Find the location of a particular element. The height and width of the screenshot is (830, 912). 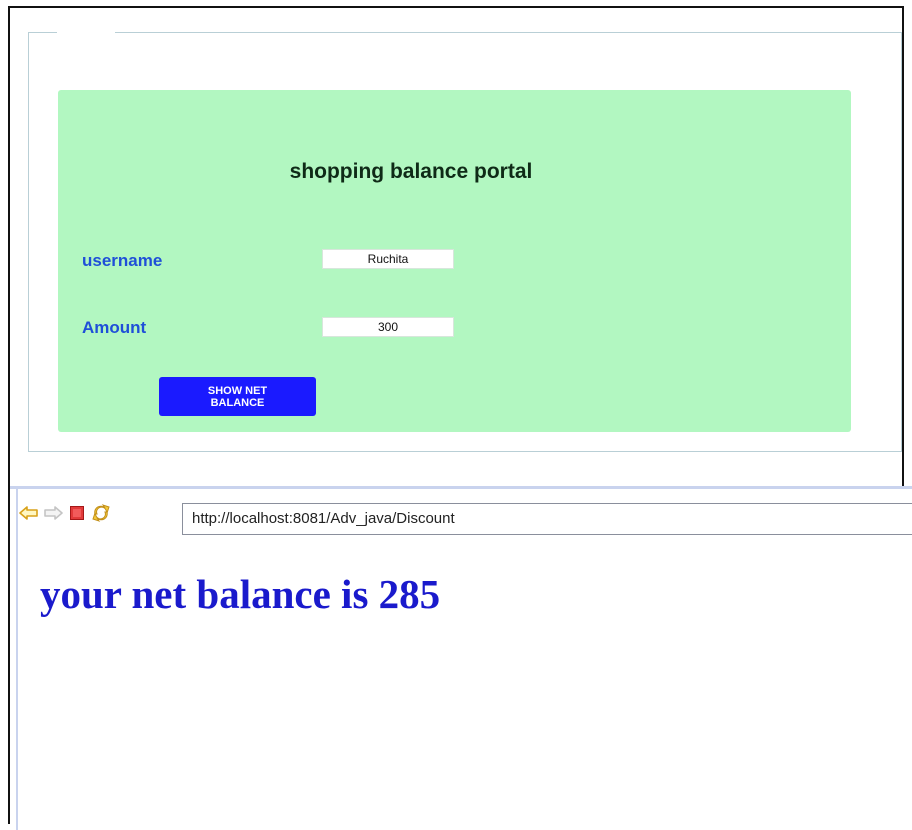

amount-input is located at coordinates (388, 327).